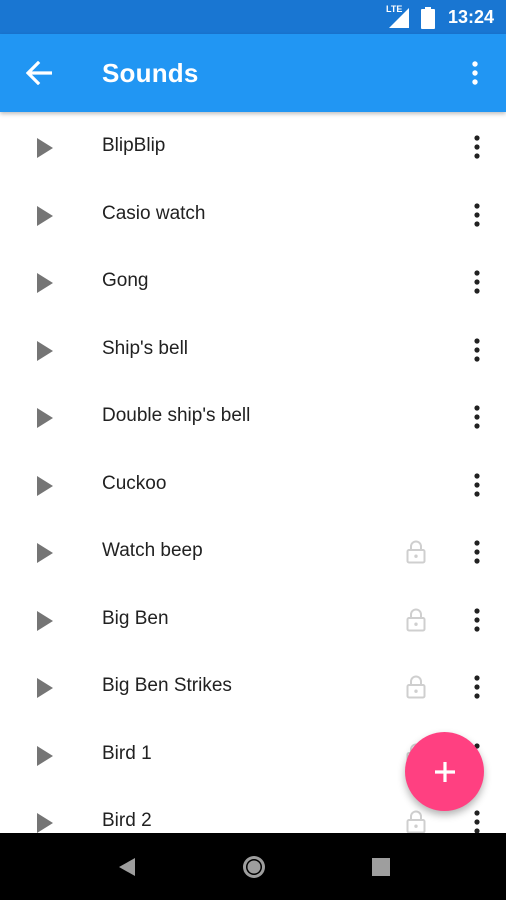  I want to click on sound-name: Watch beep, so click(152, 550).